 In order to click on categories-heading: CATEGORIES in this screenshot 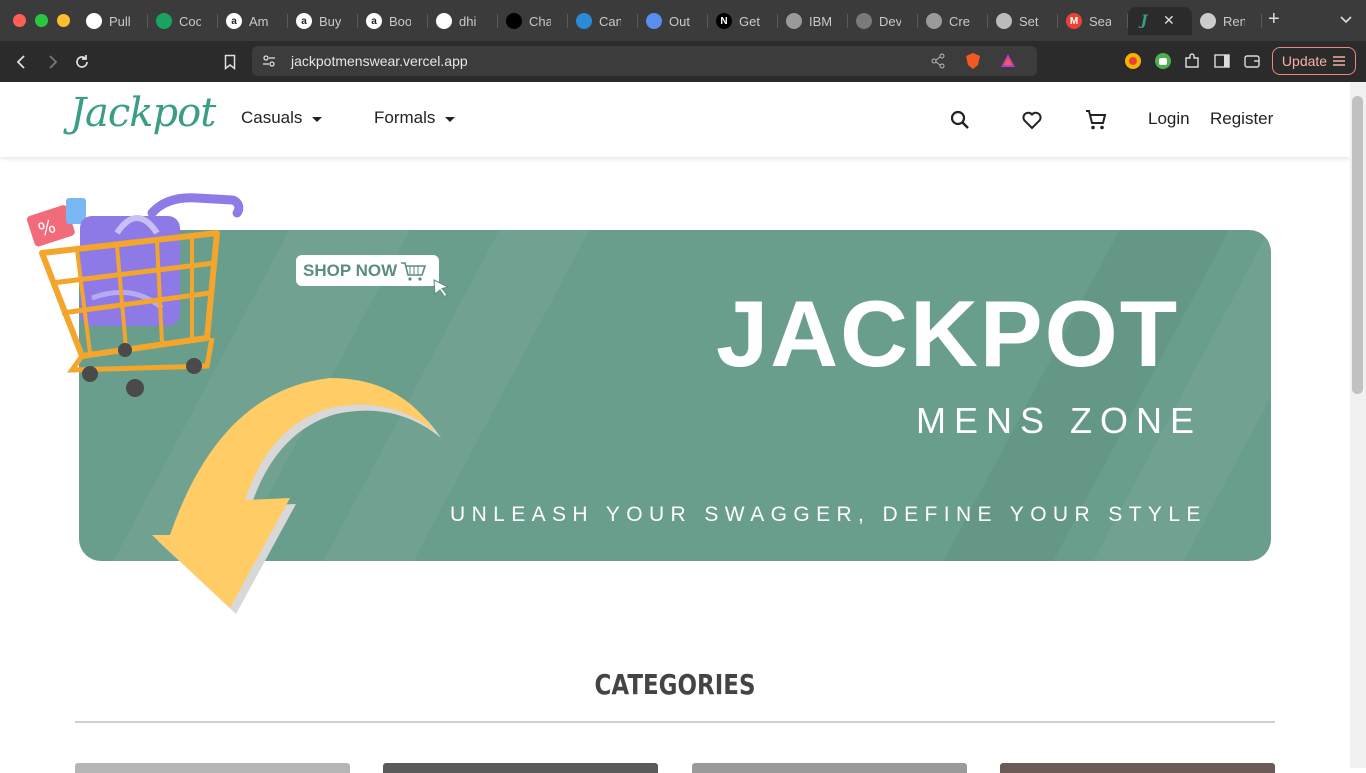, I will do `click(675, 684)`.